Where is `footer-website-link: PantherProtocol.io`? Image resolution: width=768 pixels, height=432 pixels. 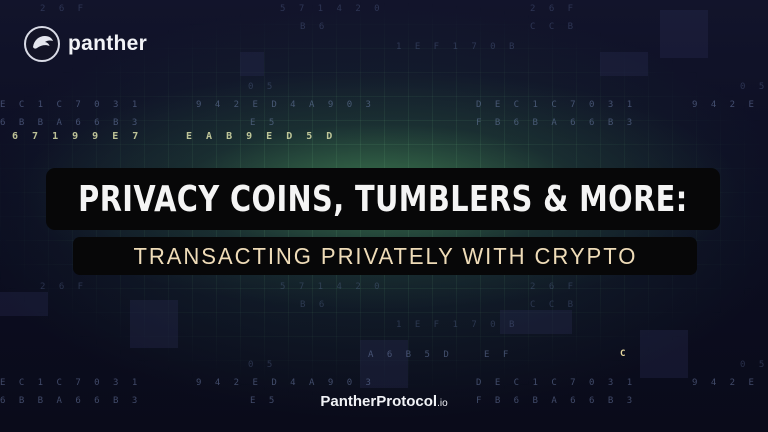
footer-website-link: PantherProtocol.io is located at coordinates (384, 401).